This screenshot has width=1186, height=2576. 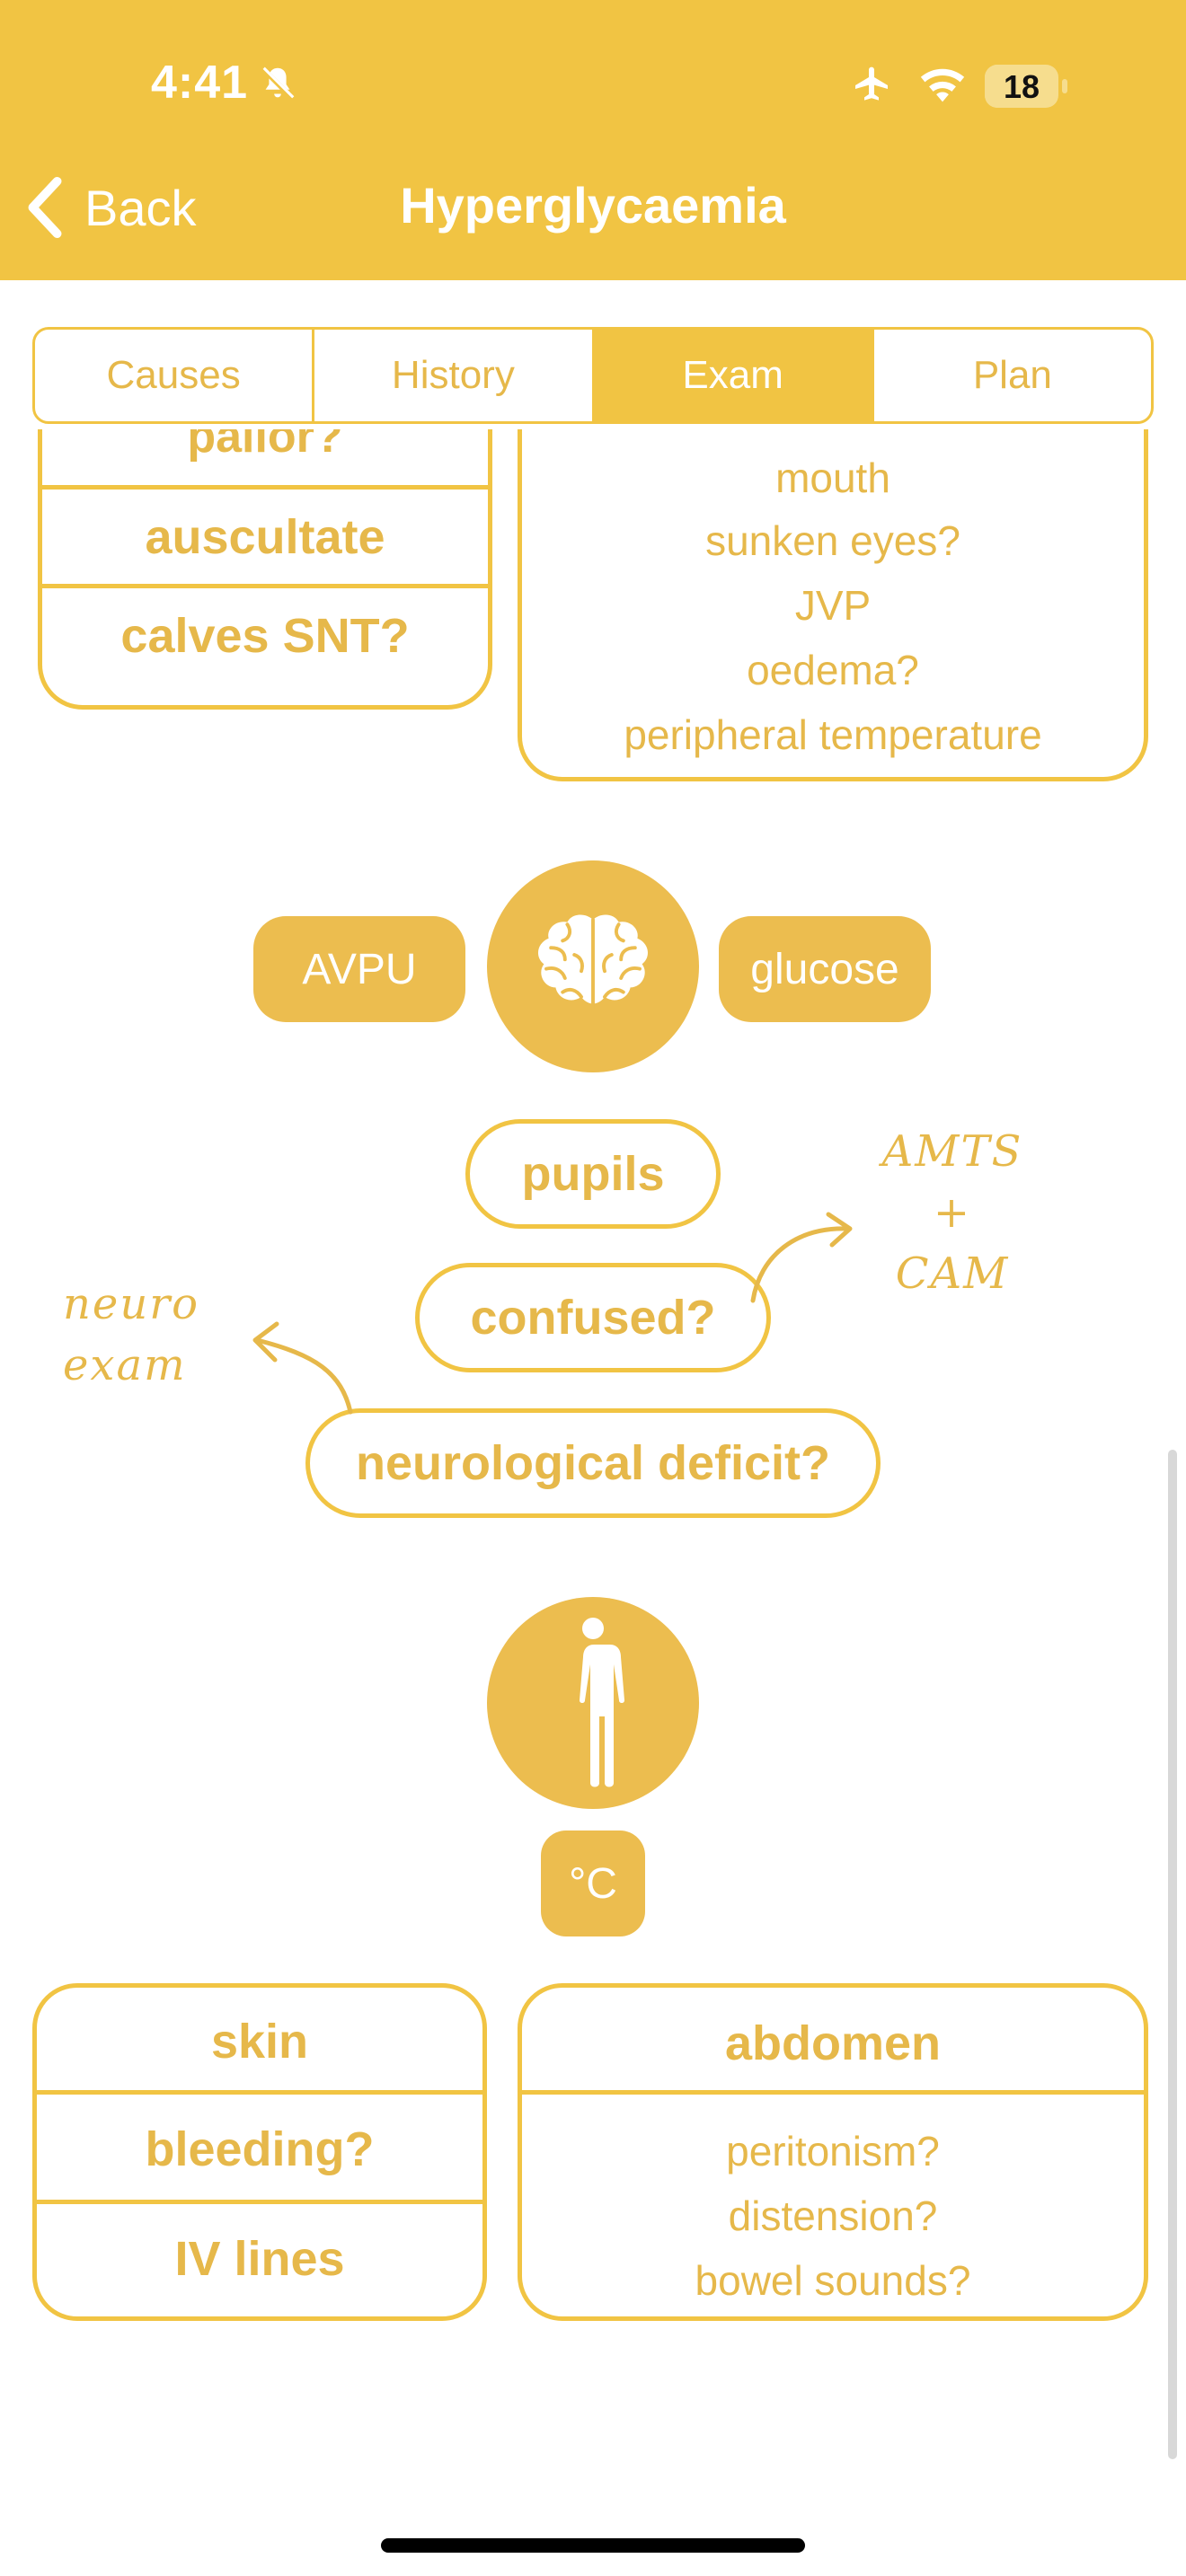 I want to click on distension-item: distension?, so click(x=833, y=2215).